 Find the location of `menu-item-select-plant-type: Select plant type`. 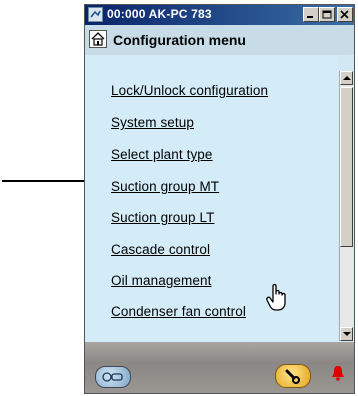

menu-item-select-plant-type: Select plant type is located at coordinates (162, 154).